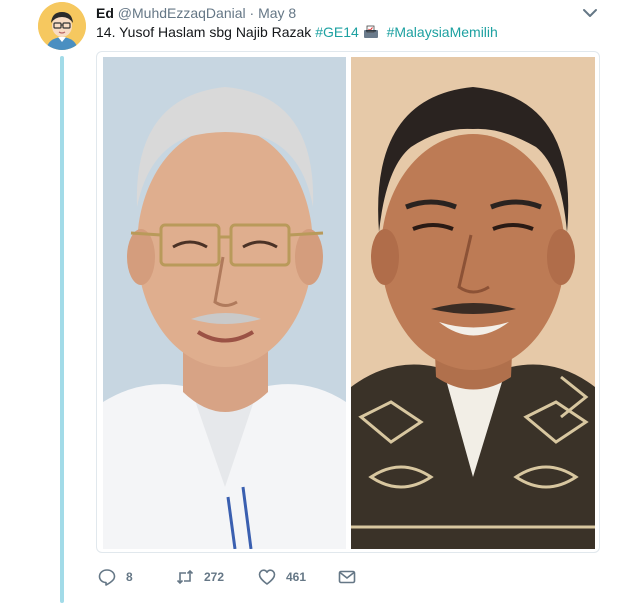 The image size is (635, 605). Describe the element at coordinates (337, 32) in the screenshot. I see `hashtag-ge14: #GE14` at that location.